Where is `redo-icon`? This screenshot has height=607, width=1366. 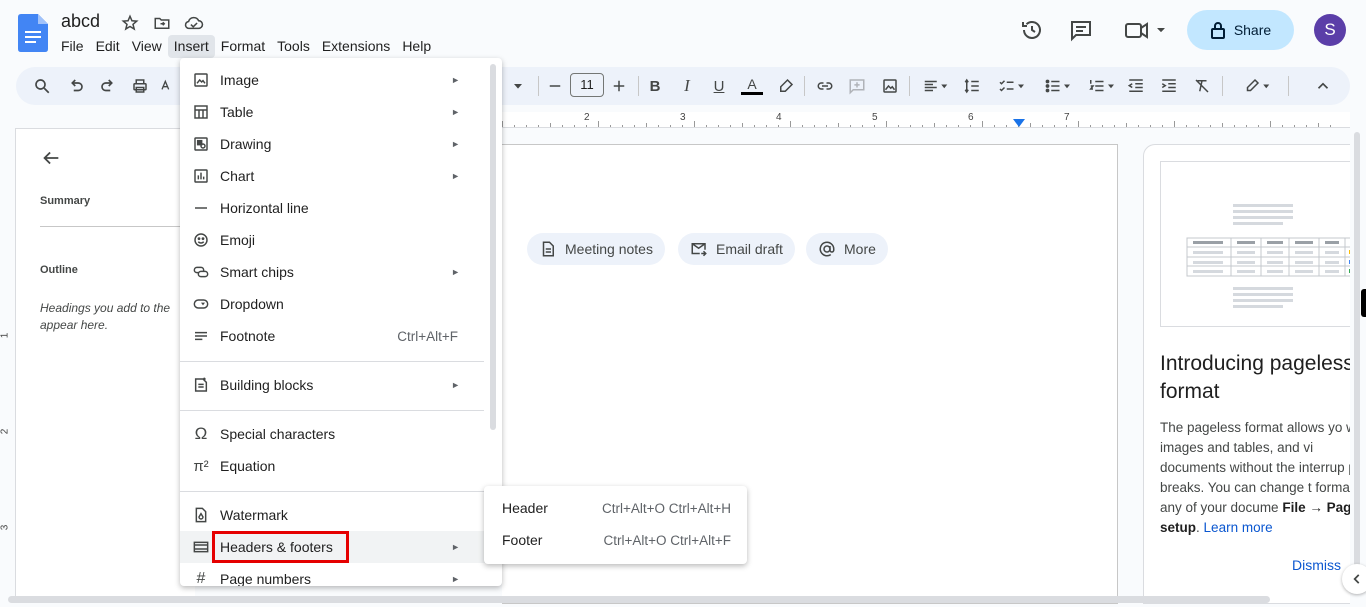 redo-icon is located at coordinates (108, 86).